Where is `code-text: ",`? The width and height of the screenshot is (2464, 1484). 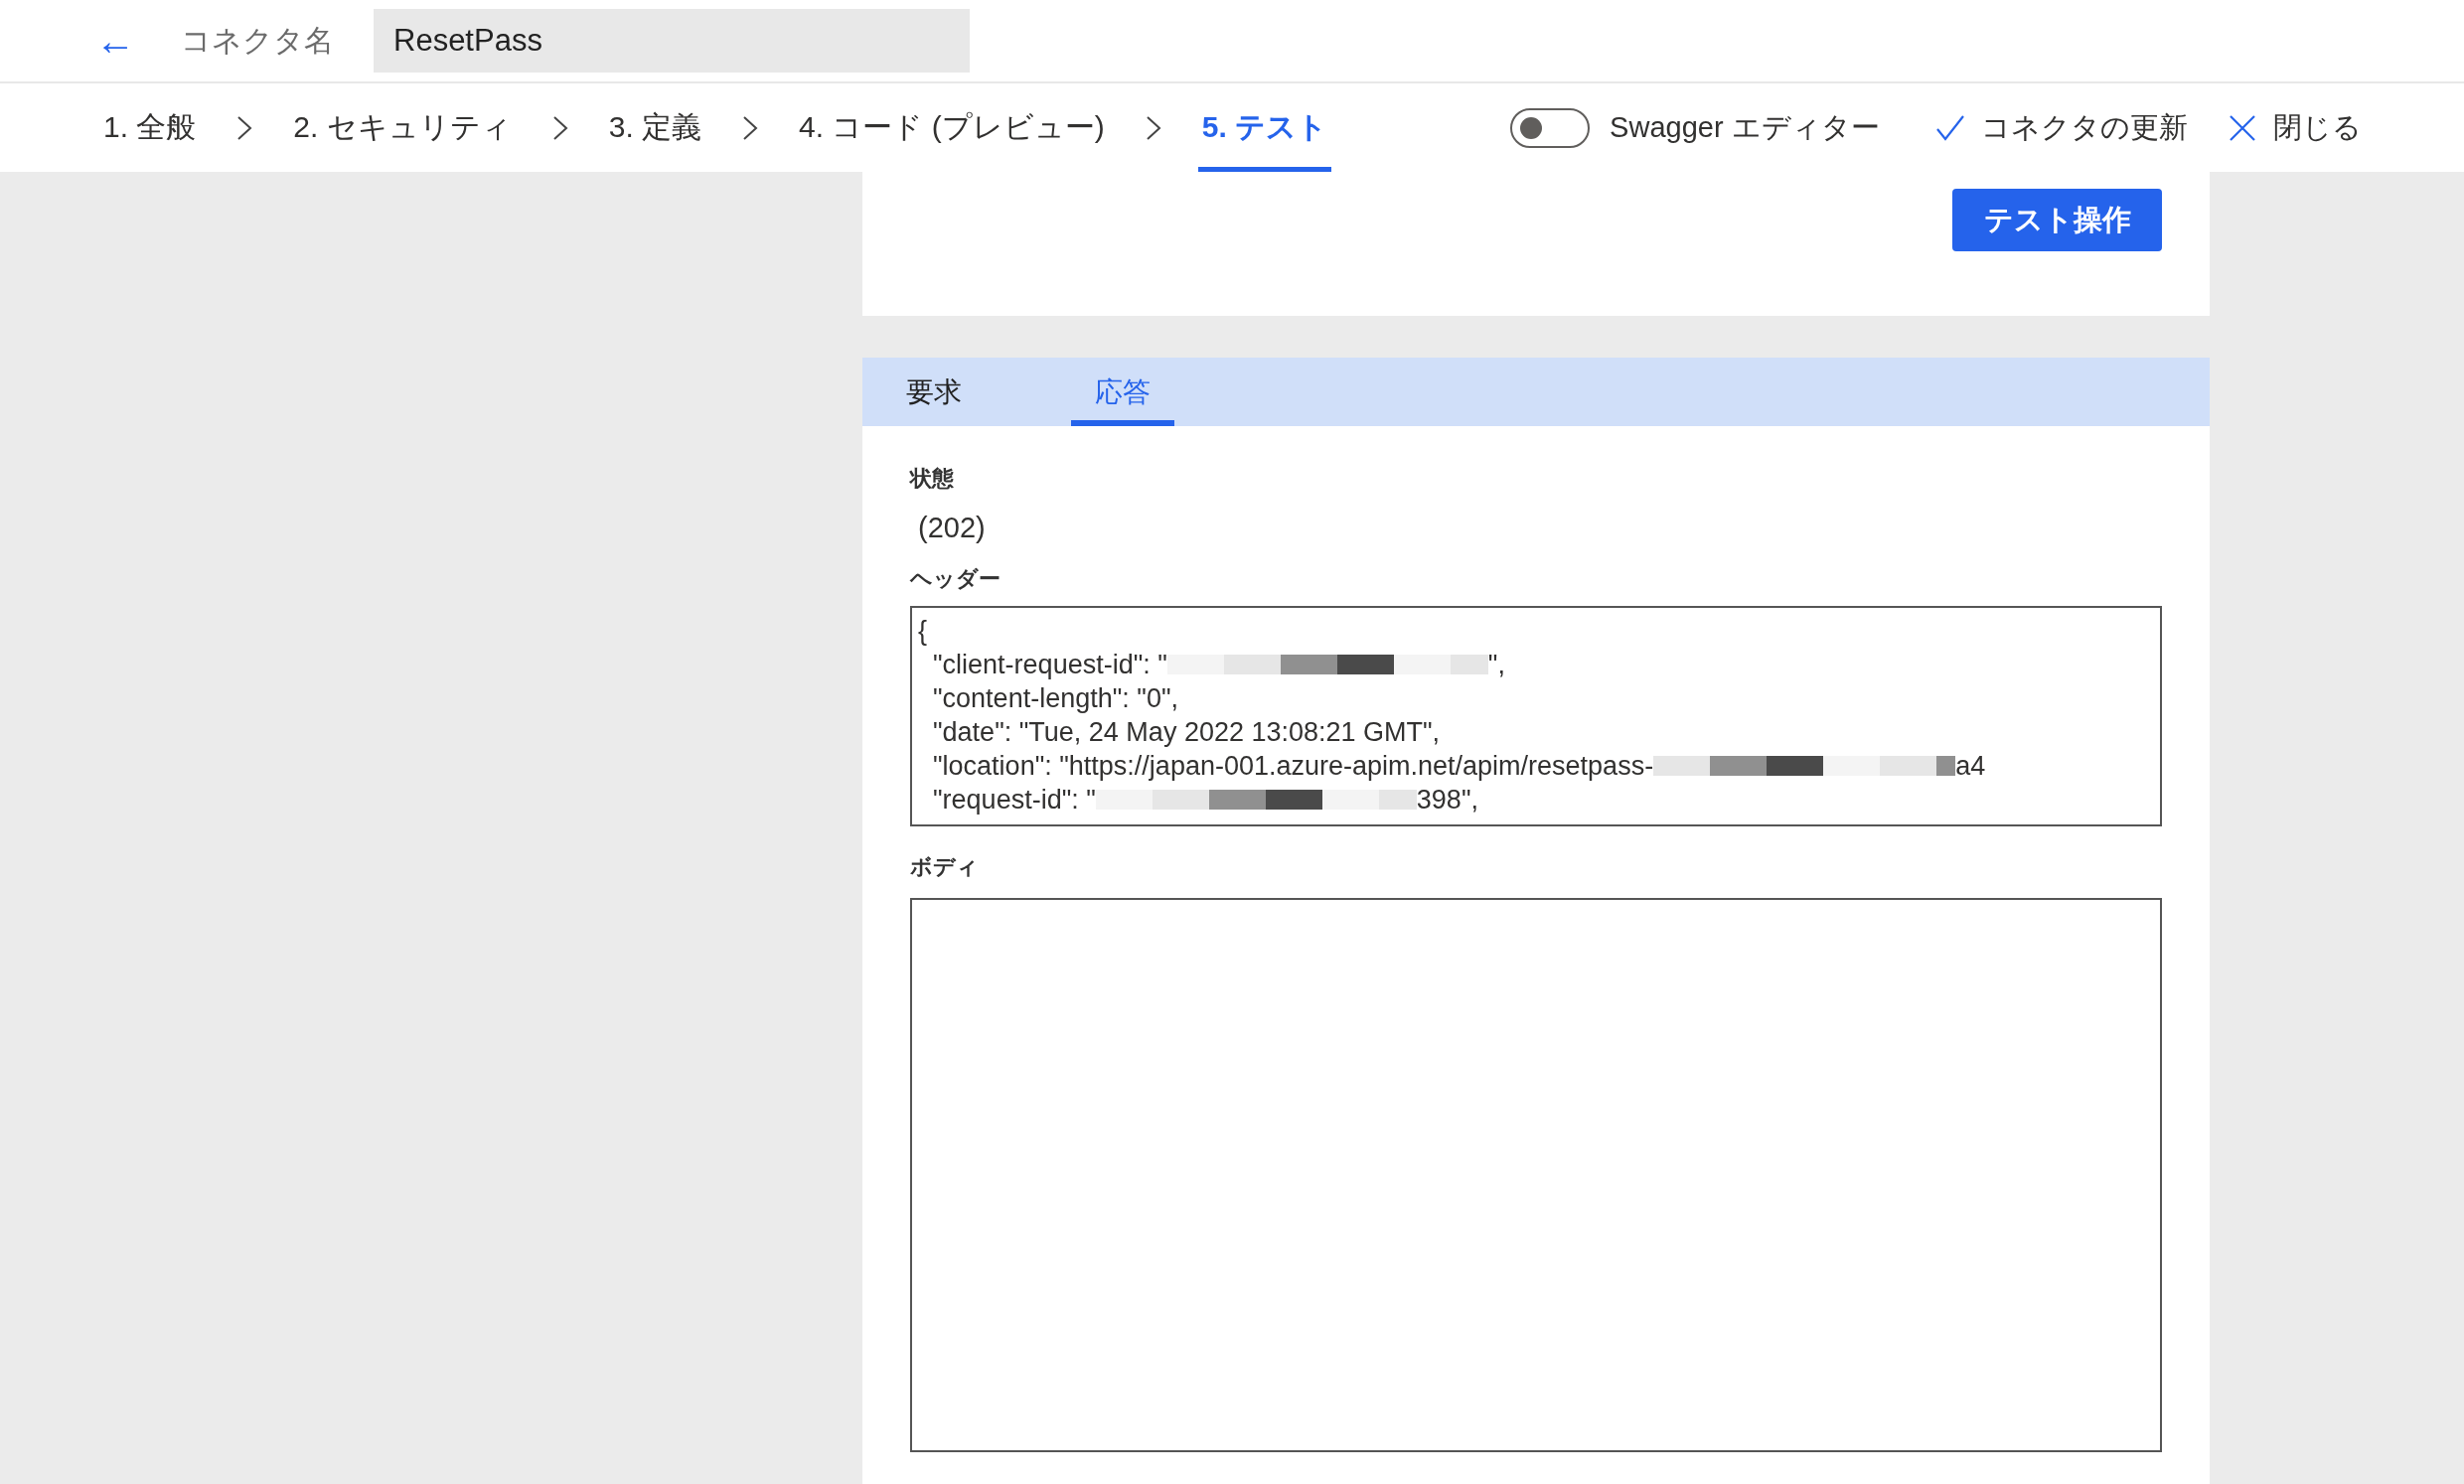 code-text: ", is located at coordinates (1496, 665).